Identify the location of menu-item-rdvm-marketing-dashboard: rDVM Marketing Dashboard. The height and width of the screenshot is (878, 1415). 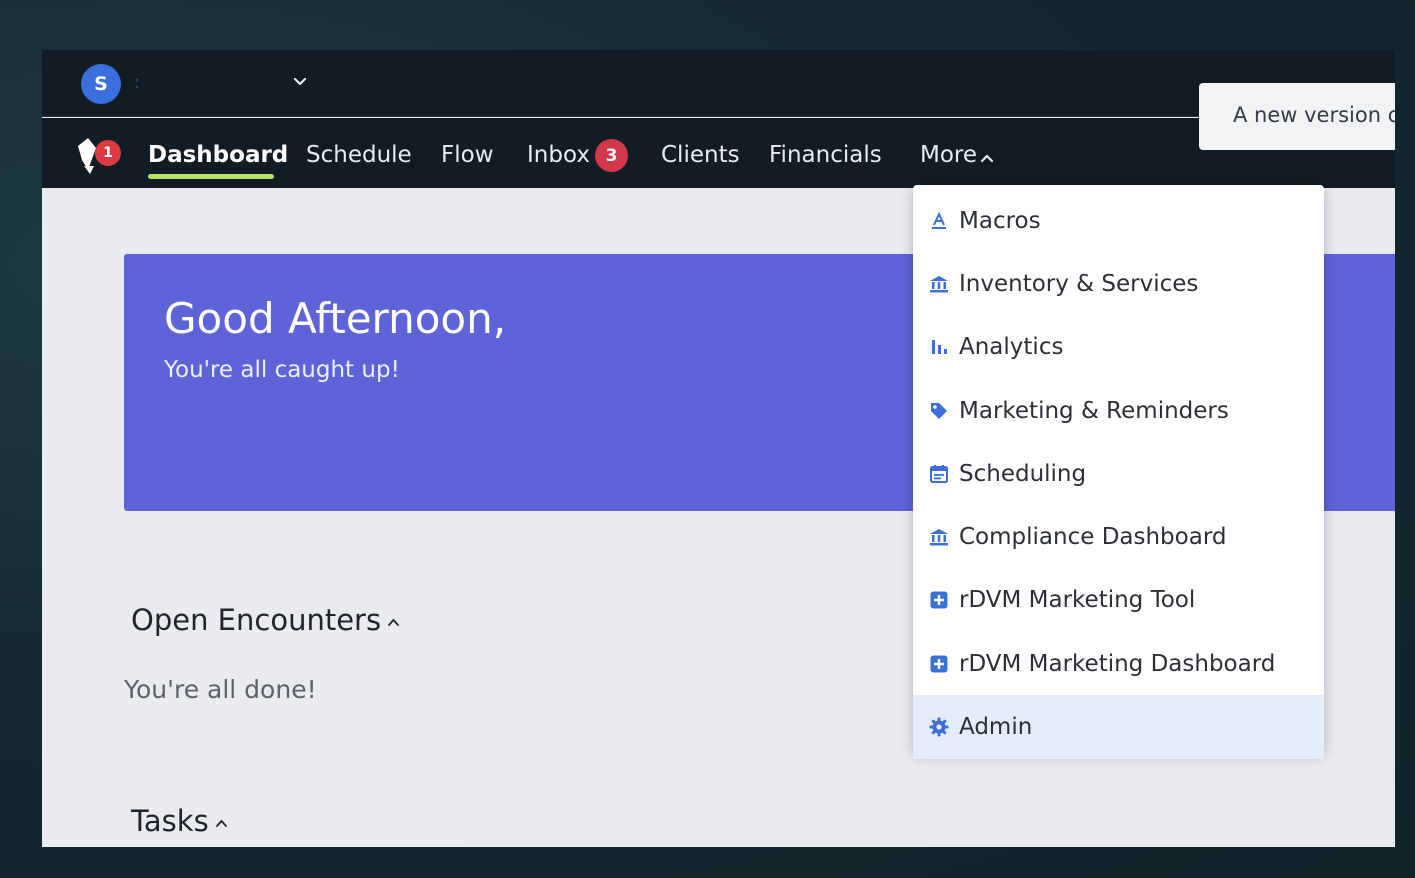
(1118, 663).